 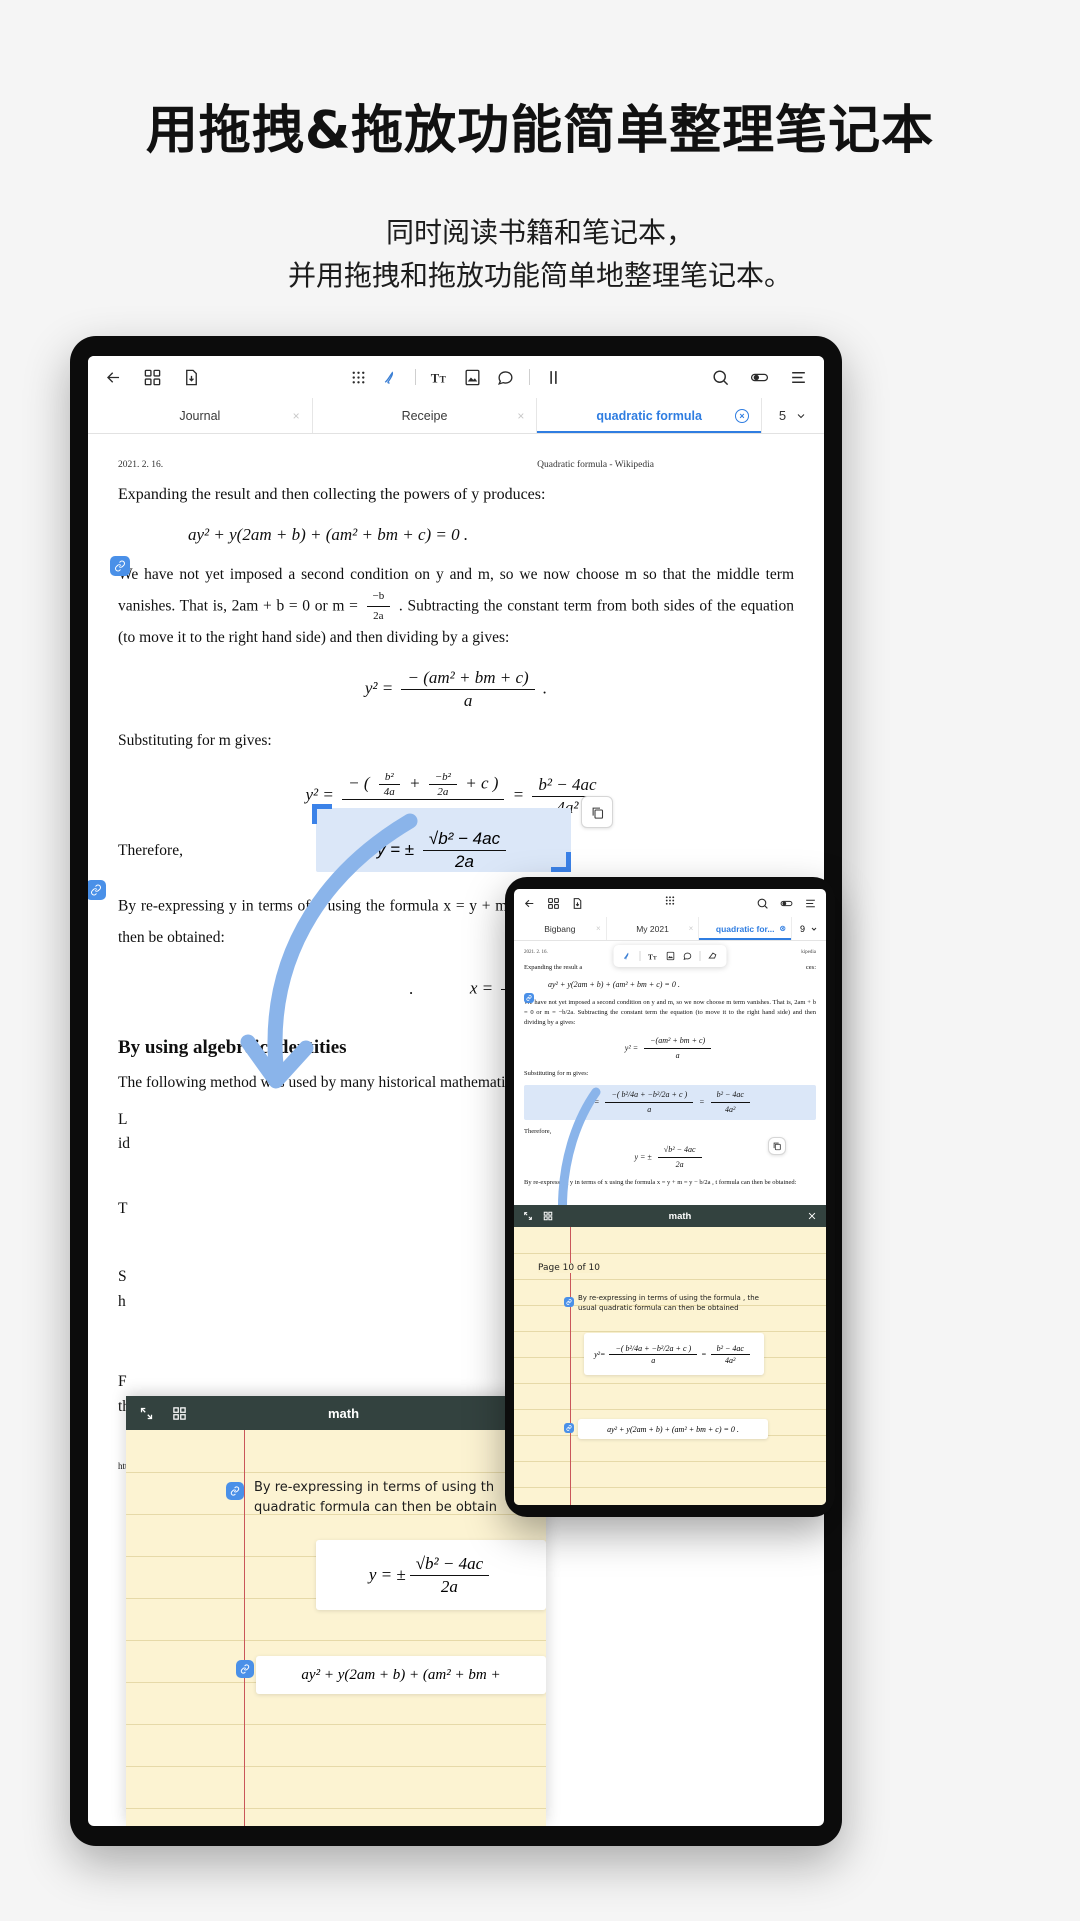 What do you see at coordinates (442, 784) in the screenshot?
I see `inner-fraction-2: −b² 2a` at bounding box center [442, 784].